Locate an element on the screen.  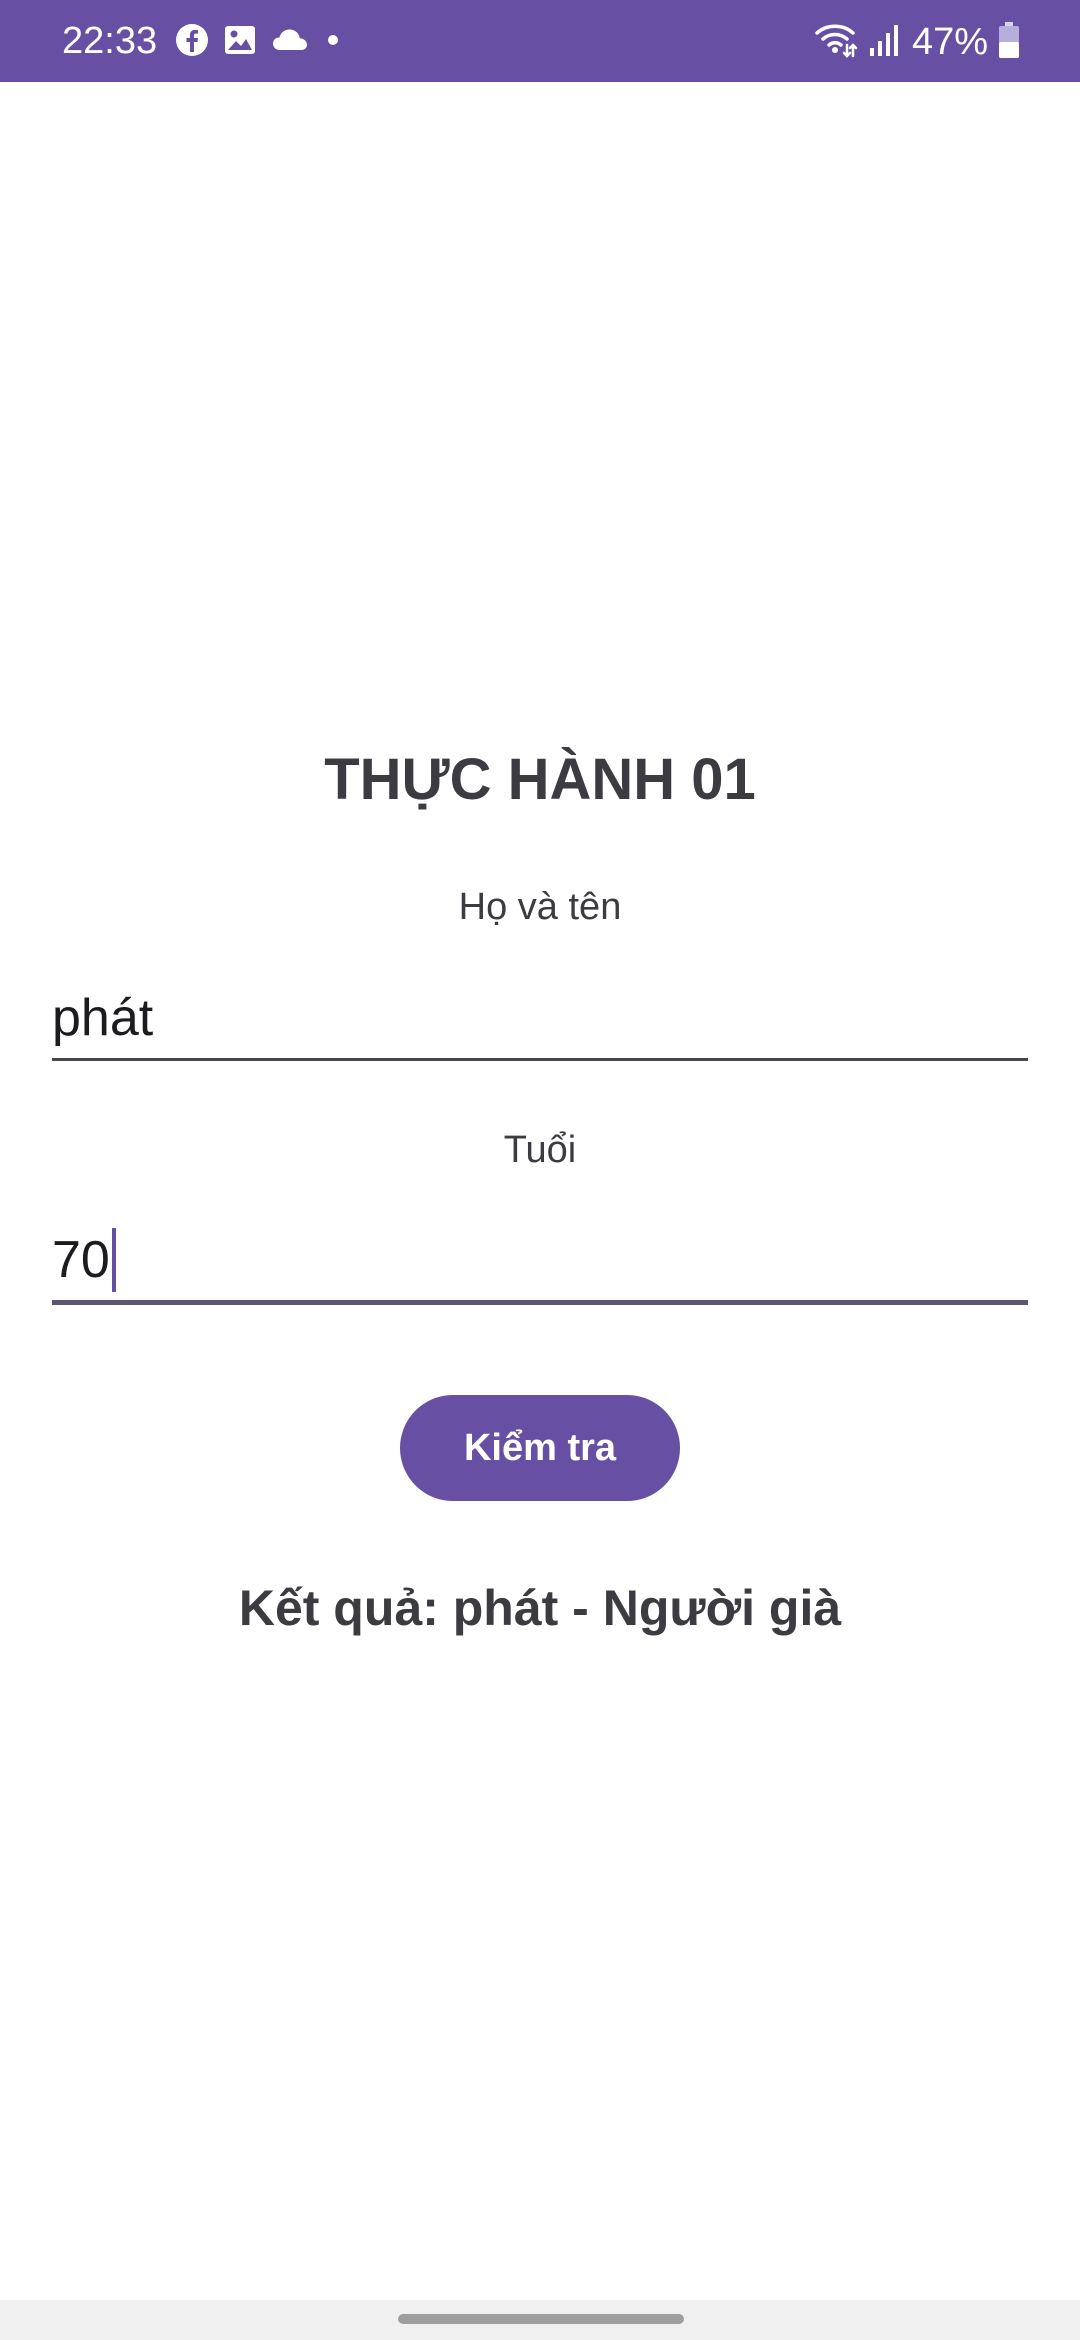
check-button: Kiểm tra is located at coordinates (540, 1448).